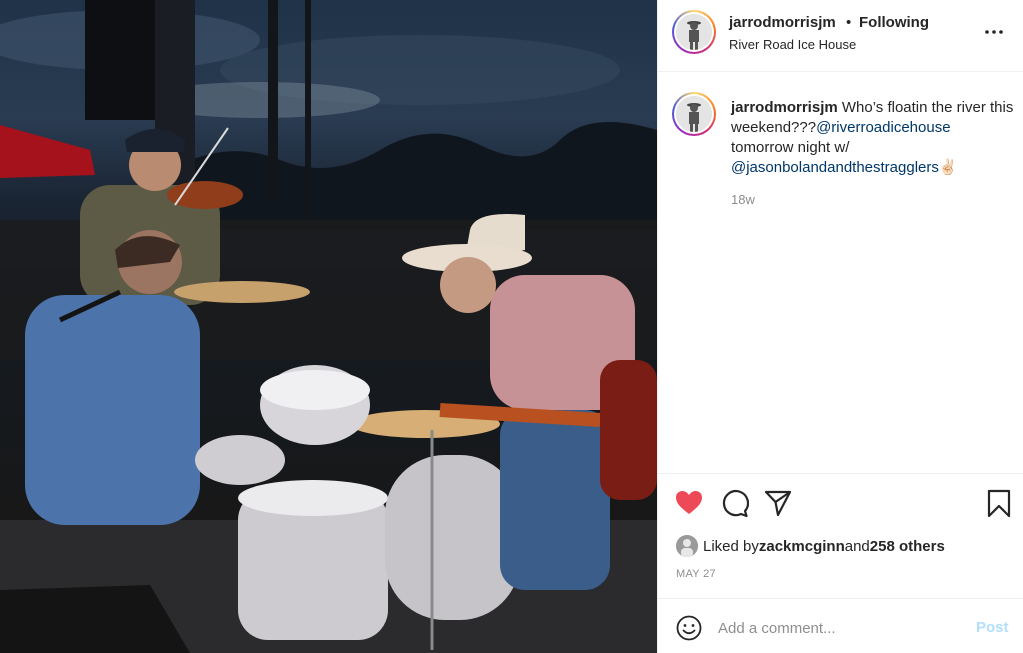 The width and height of the screenshot is (1023, 653). I want to click on caption-avatar, so click(694, 114).